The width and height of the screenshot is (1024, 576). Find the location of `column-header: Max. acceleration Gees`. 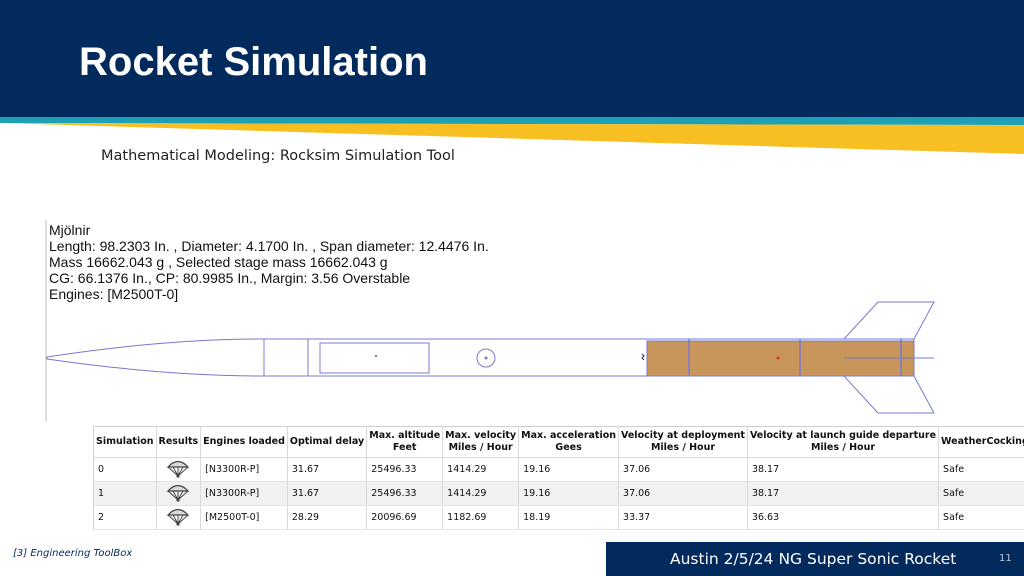

column-header: Max. acceleration Gees is located at coordinates (569, 442).